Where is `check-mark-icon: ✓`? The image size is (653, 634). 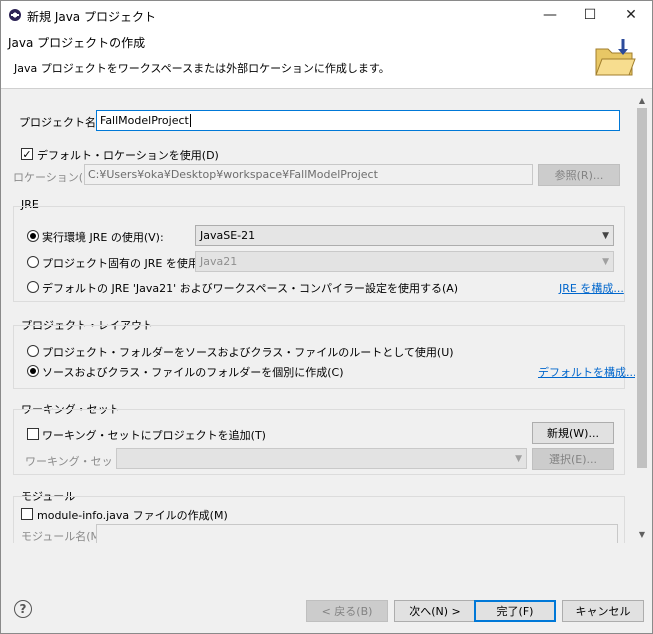 check-mark-icon: ✓ is located at coordinates (27, 154).